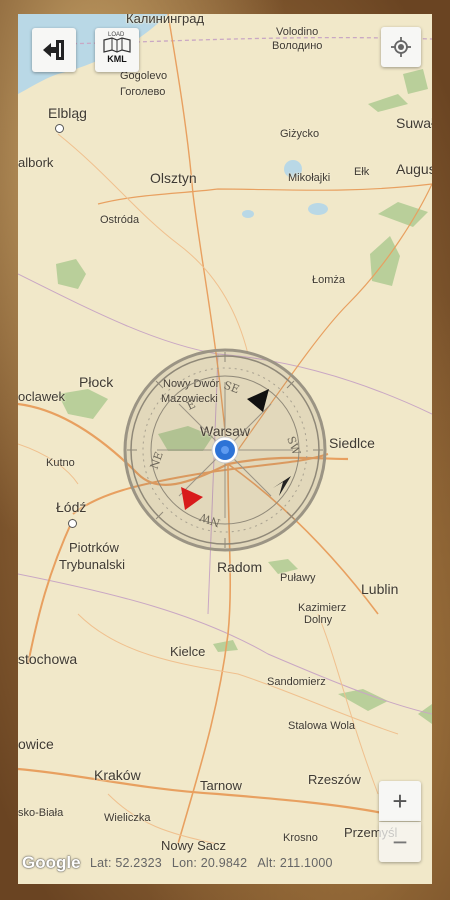 The height and width of the screenshot is (900, 450). Describe the element at coordinates (297, 32) in the screenshot. I see `place-label: Volodino` at that location.